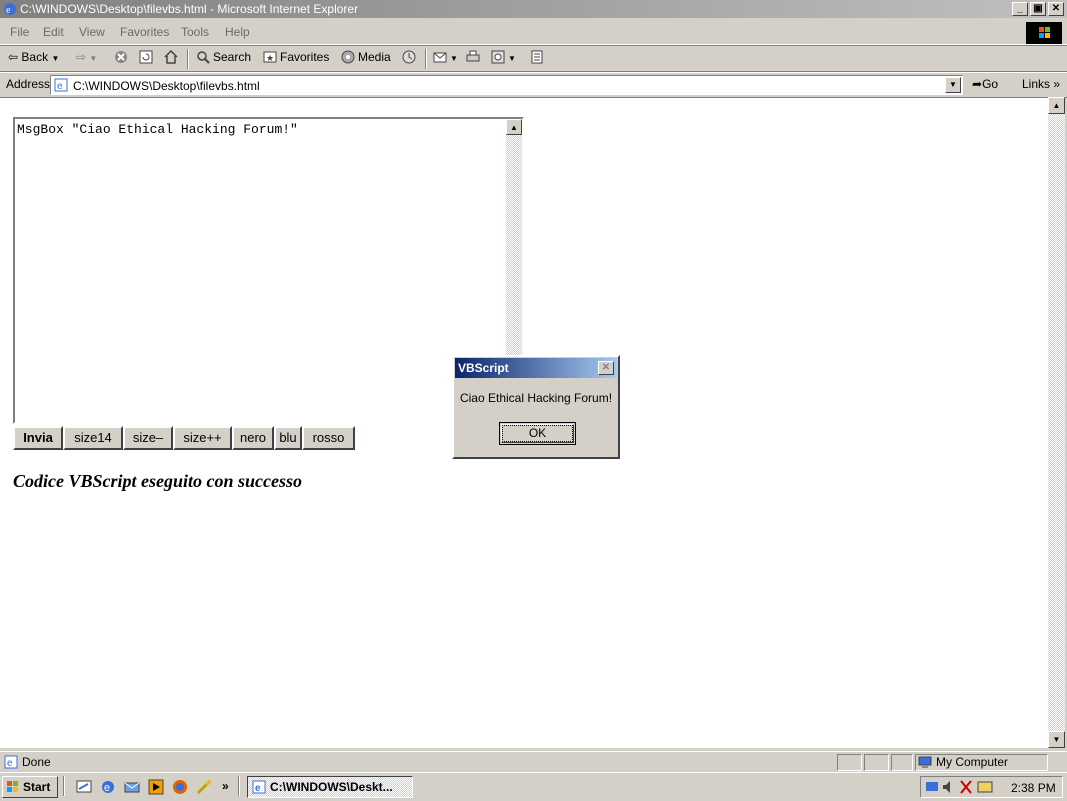 The height and width of the screenshot is (801, 1067). Describe the element at coordinates (948, 787) in the screenshot. I see `volume-icon` at that location.